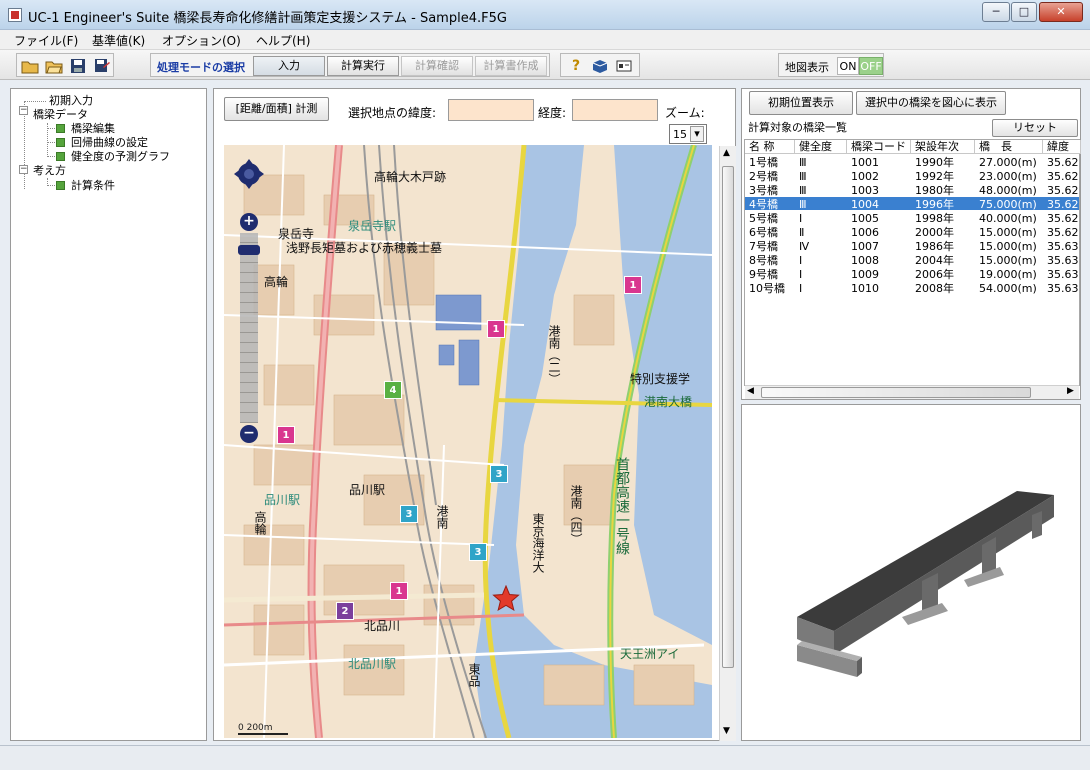 The image size is (1090, 770). I want to click on star-icon, so click(506, 600).